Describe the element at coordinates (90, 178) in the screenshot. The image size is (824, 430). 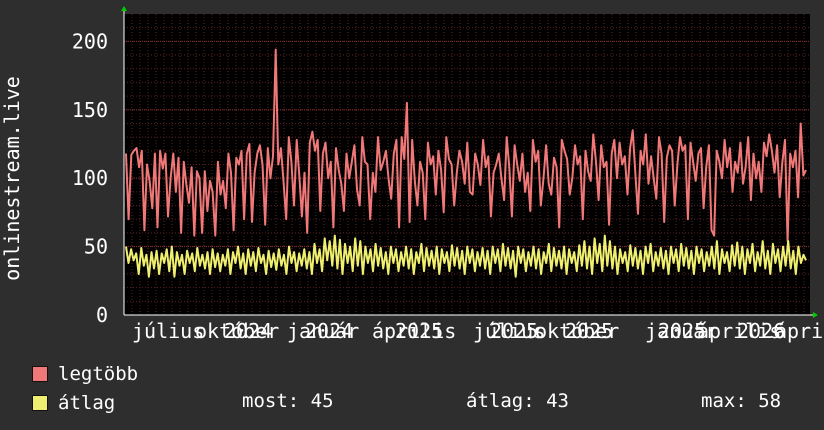
I see `y-tick-label: 100` at that location.